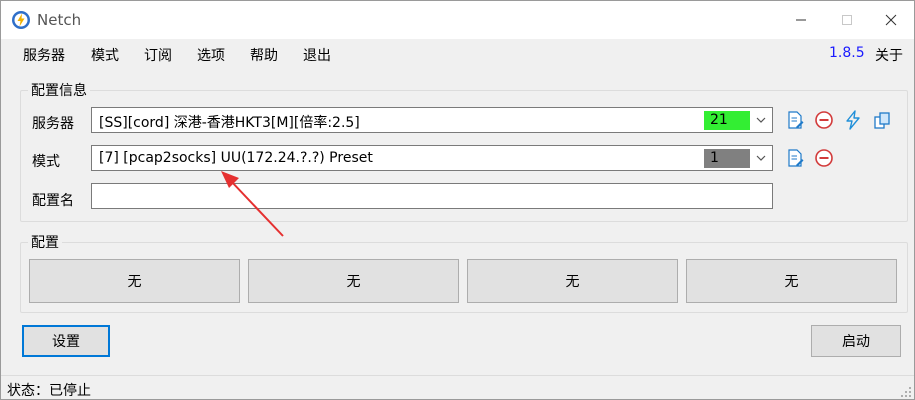 The height and width of the screenshot is (400, 915). I want to click on server-dropdown-arrow, so click(761, 120).